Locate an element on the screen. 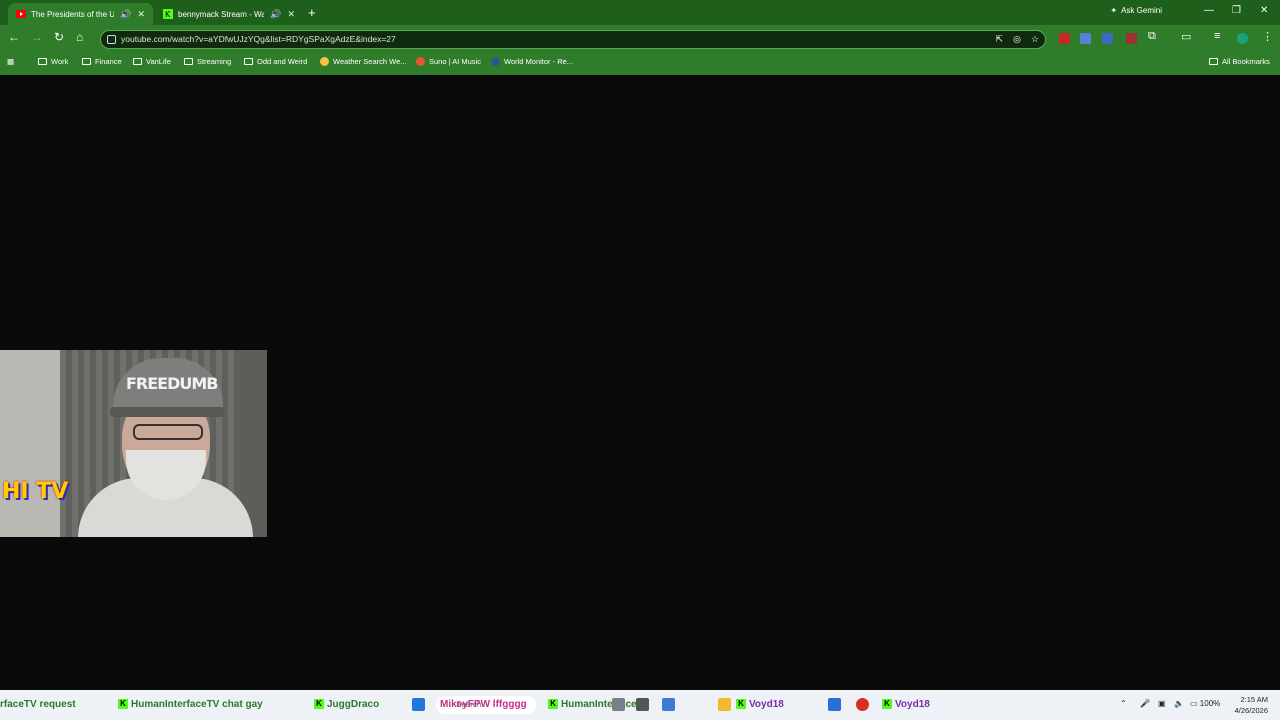  extension-badge-icon is located at coordinates (1064, 38).